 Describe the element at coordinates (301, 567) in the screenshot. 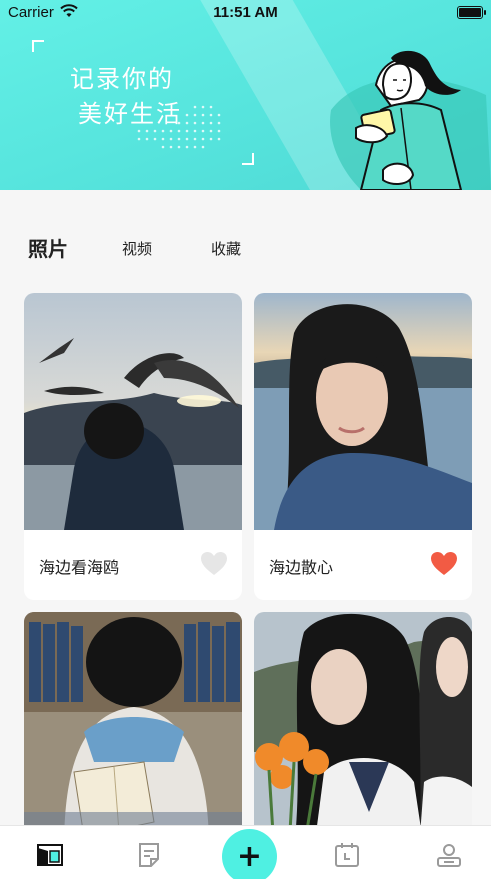

I see `card-title: 海边散心` at that location.